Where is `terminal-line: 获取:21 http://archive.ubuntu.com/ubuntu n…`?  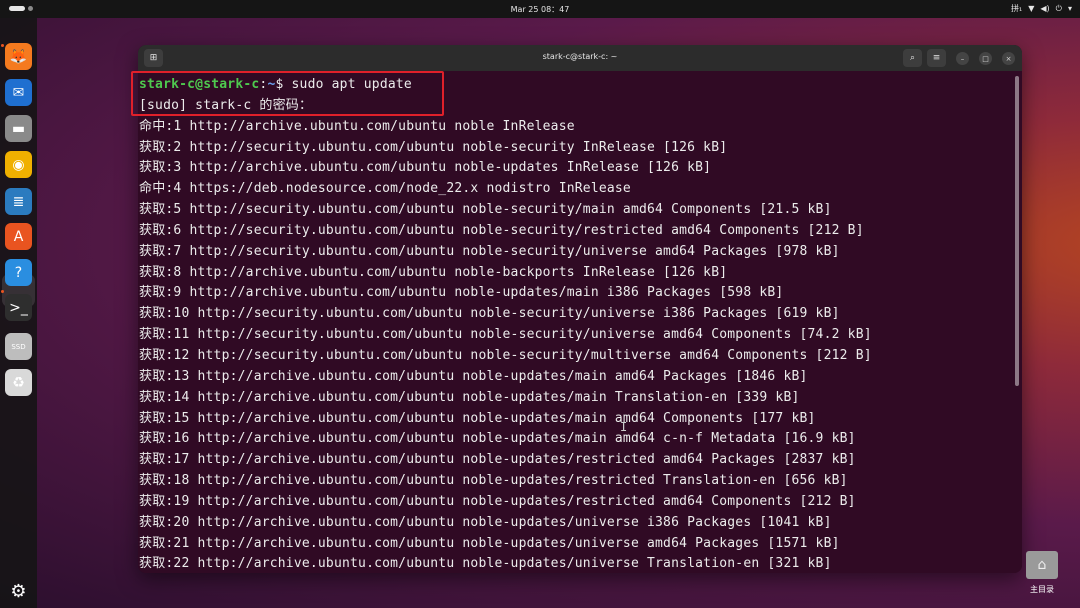 terminal-line: 获取:21 http://archive.ubuntu.com/ubuntu n… is located at coordinates (489, 543).